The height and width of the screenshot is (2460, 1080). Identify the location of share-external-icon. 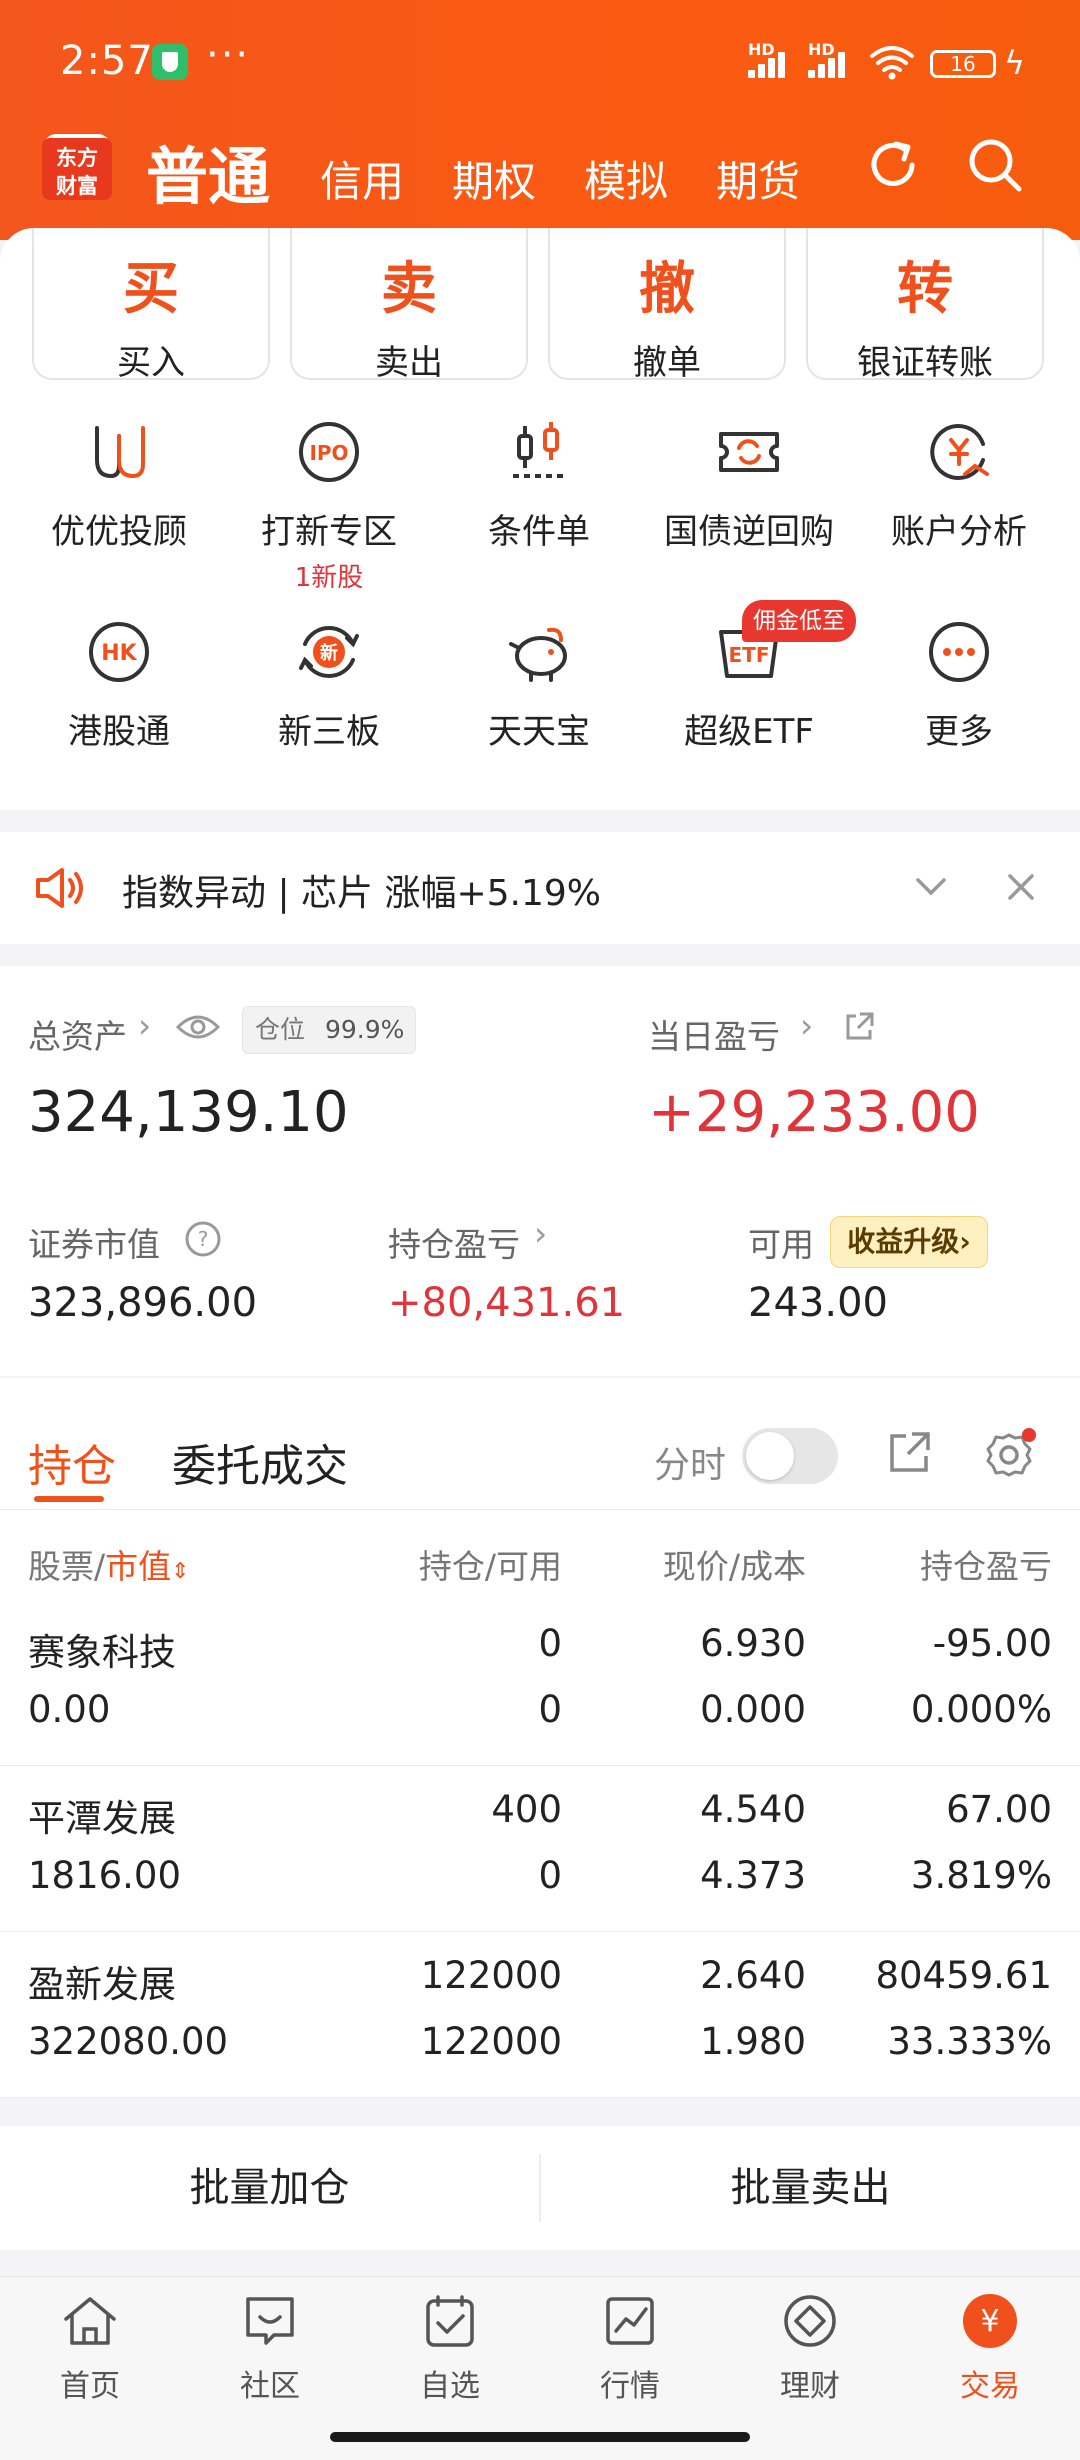
(859, 1027).